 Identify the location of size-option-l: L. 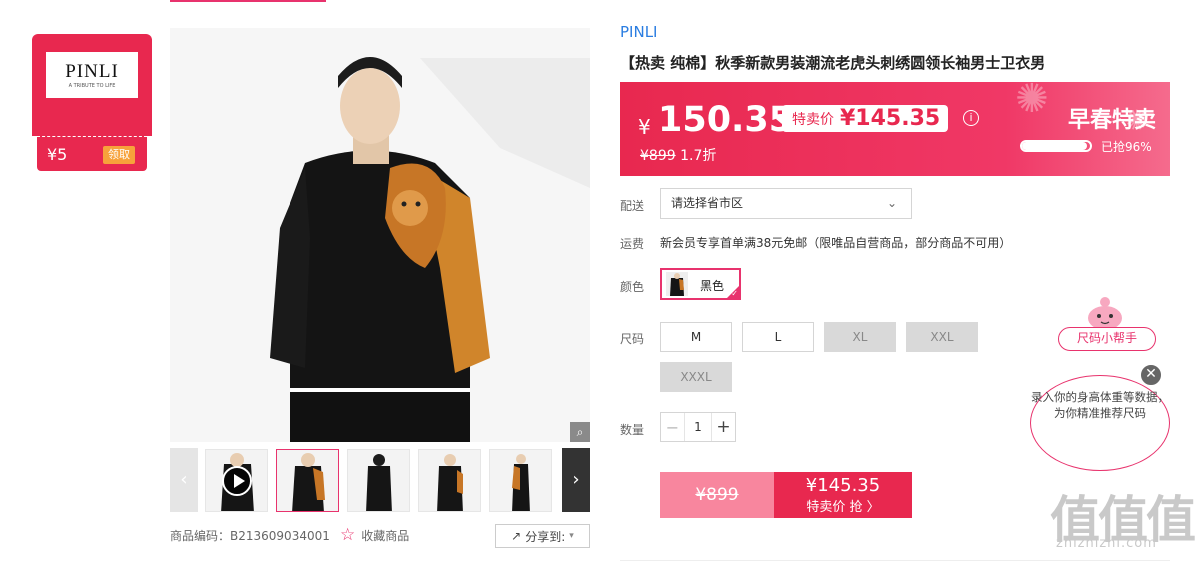
(778, 337).